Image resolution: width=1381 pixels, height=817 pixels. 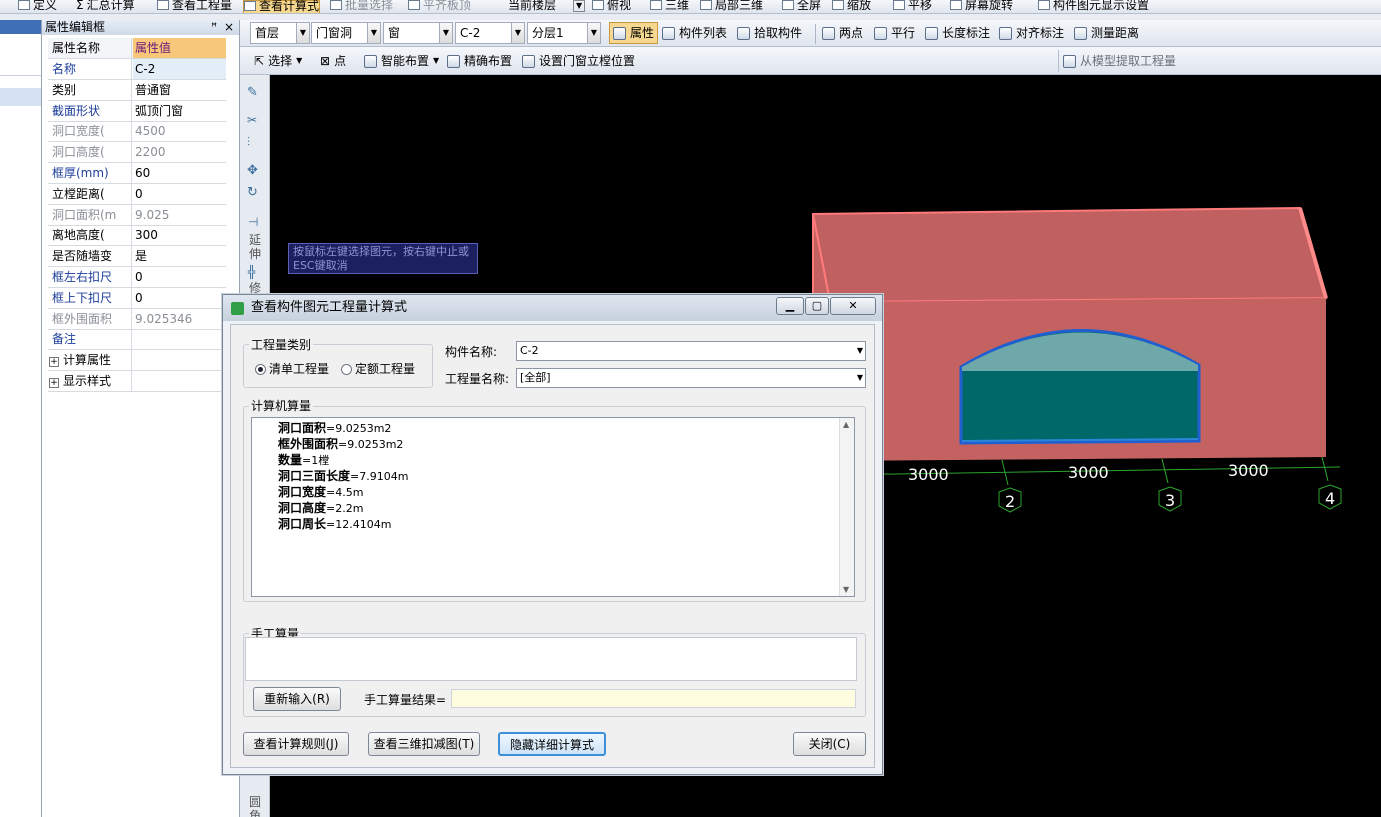 What do you see at coordinates (957, 33) in the screenshot?
I see `length-dimension-button: 长度标注` at bounding box center [957, 33].